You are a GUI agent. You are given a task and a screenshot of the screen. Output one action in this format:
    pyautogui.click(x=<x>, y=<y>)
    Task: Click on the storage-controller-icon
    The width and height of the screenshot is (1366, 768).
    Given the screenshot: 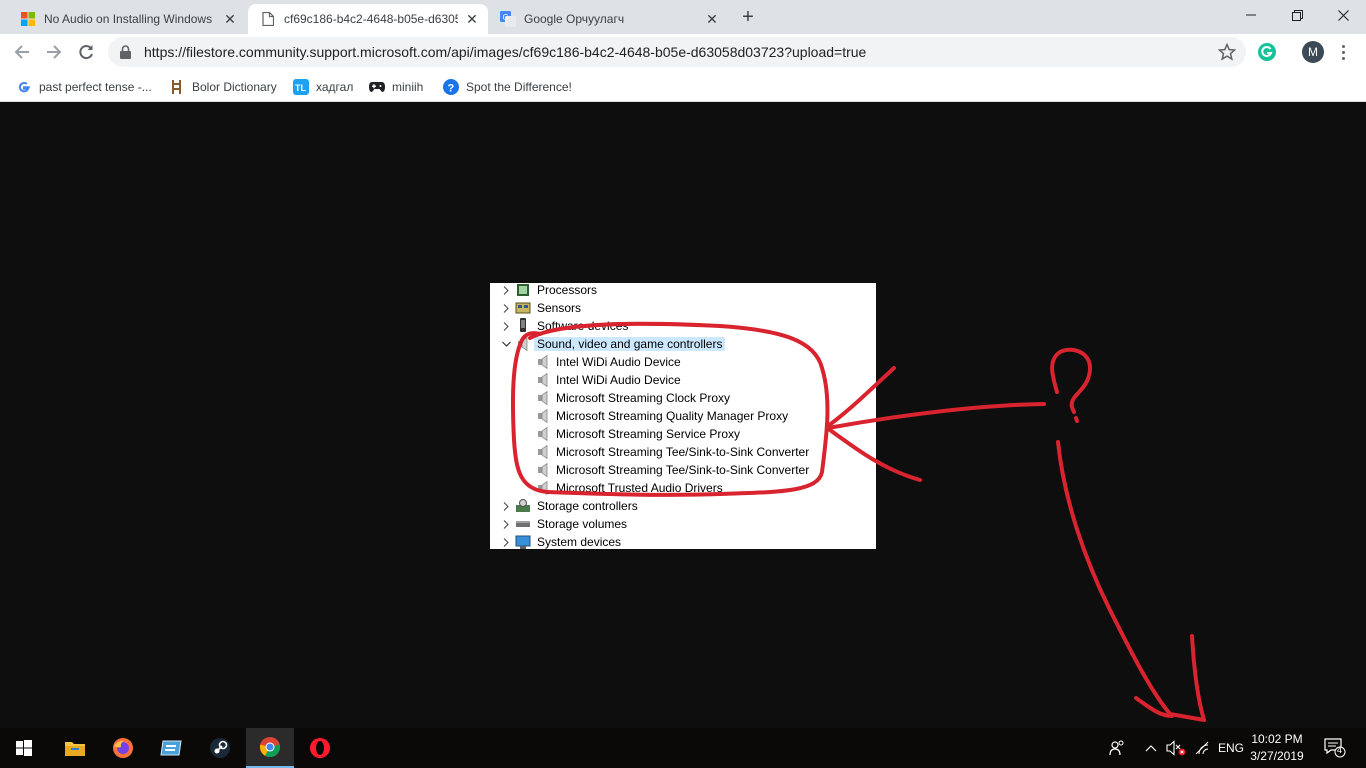 What is the action you would take?
    pyautogui.click(x=523, y=505)
    